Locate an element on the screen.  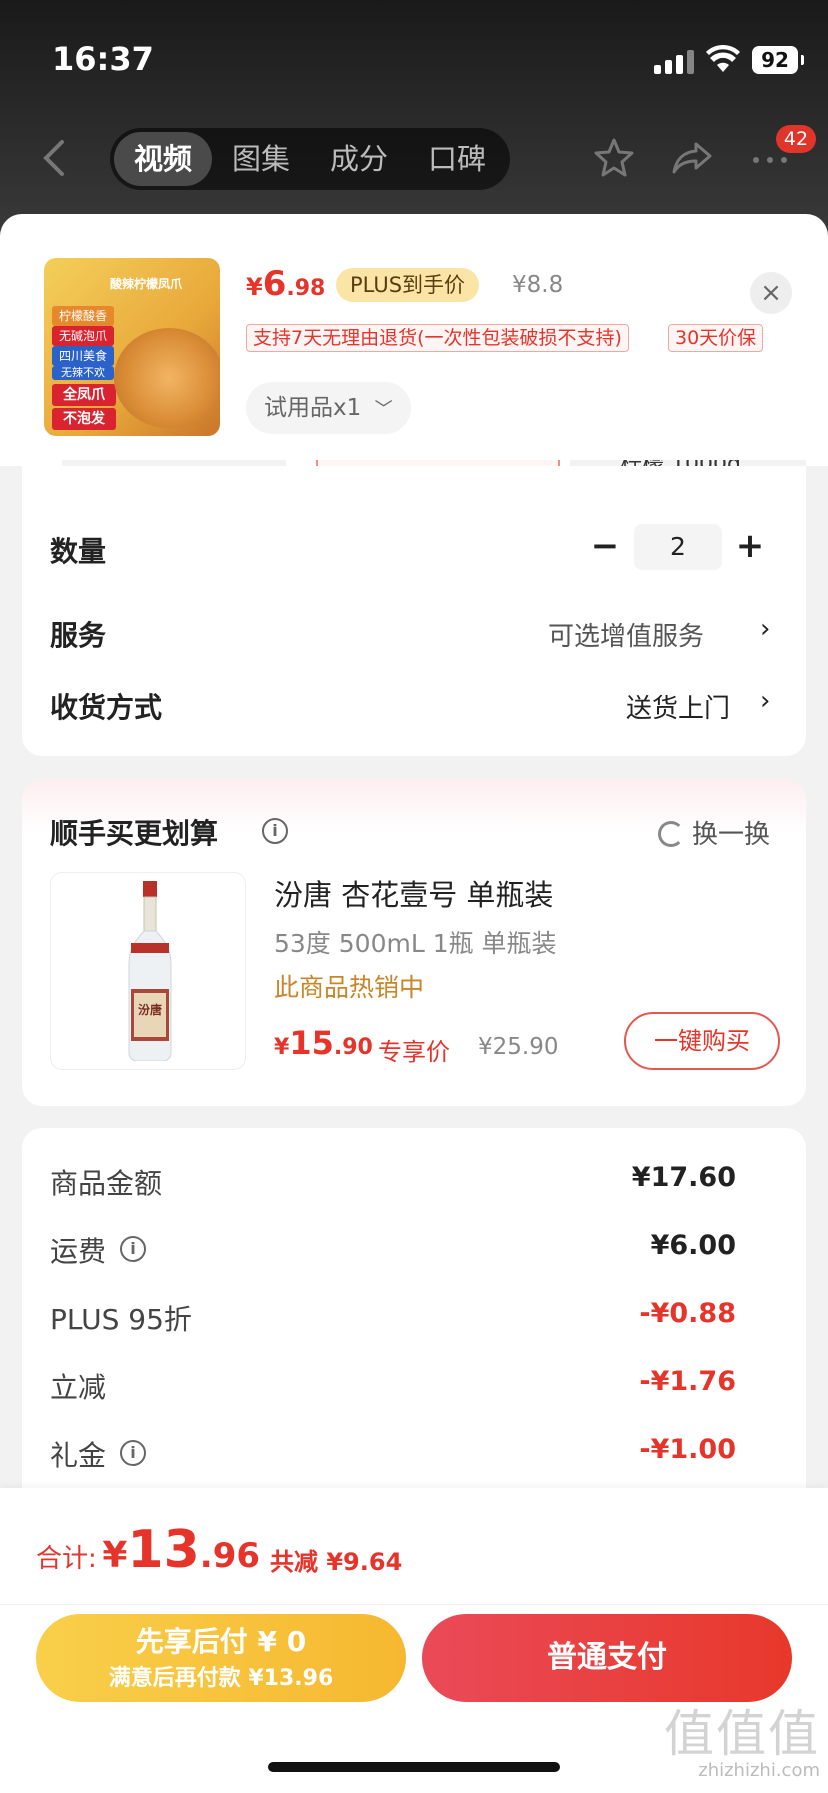
total-currency: ¥ is located at coordinates (115, 1555).